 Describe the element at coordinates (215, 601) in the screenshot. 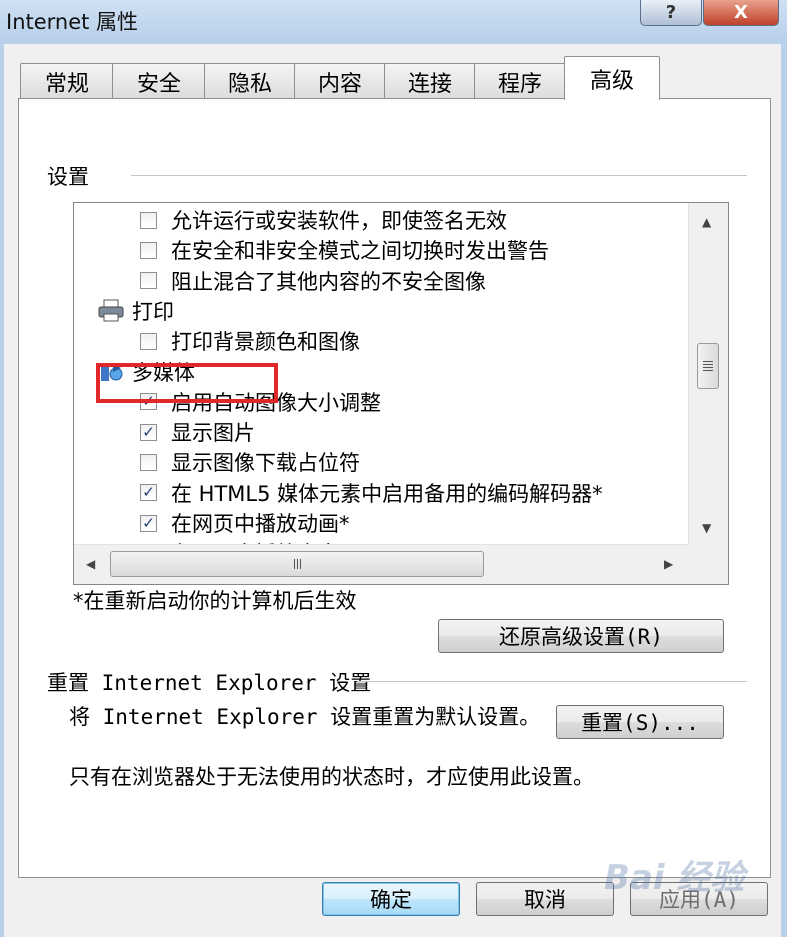

I see `restart-note: *在重新启动你的计算机后生效` at that location.